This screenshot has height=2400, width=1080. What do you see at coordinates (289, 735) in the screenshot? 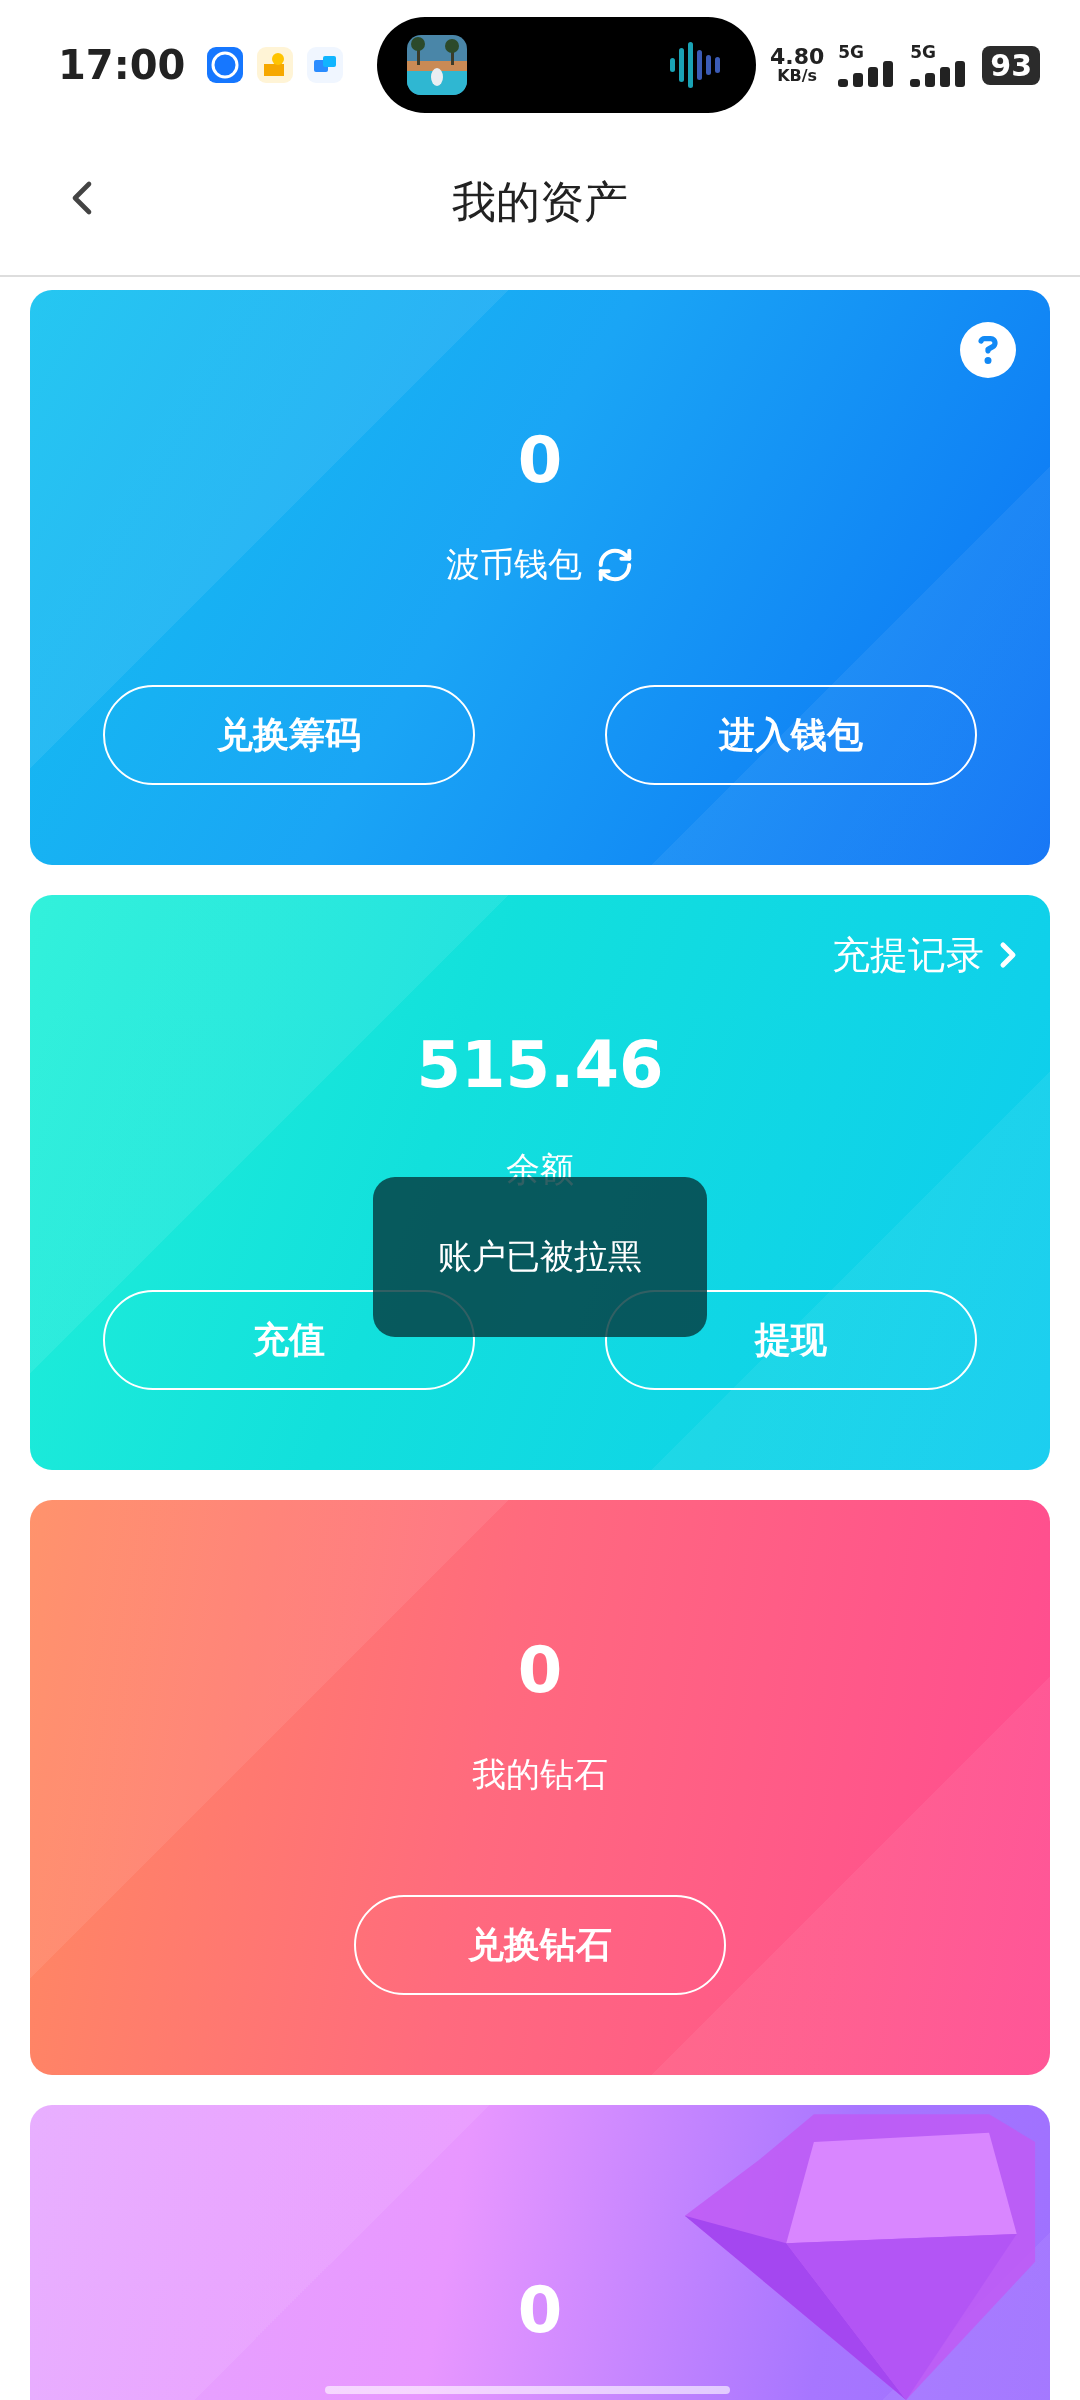
I see `action-button: 兑换筹码` at bounding box center [289, 735].